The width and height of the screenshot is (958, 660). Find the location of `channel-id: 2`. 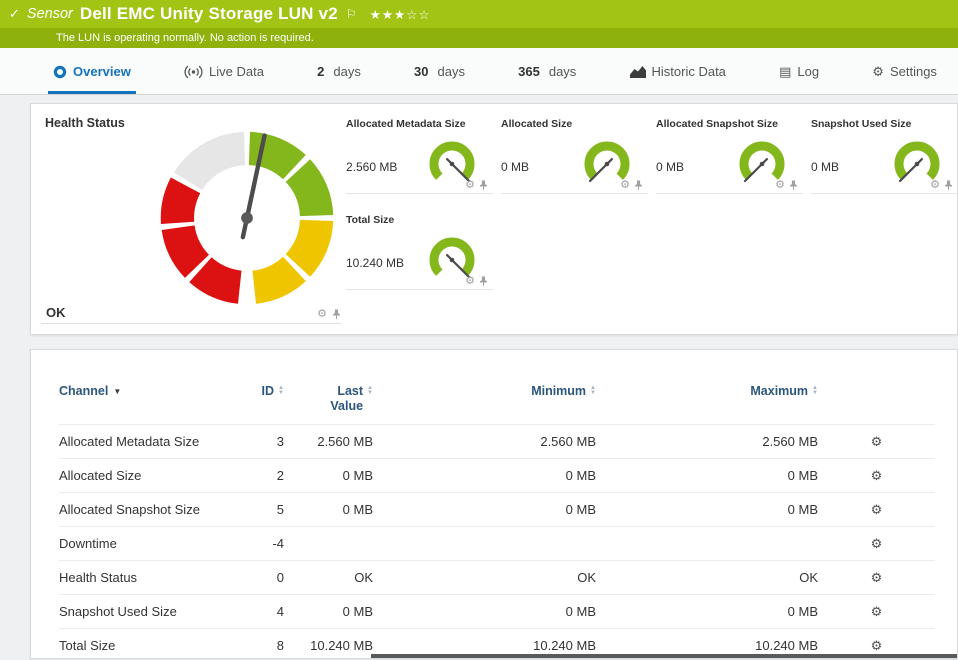

channel-id: 2 is located at coordinates (251, 475).